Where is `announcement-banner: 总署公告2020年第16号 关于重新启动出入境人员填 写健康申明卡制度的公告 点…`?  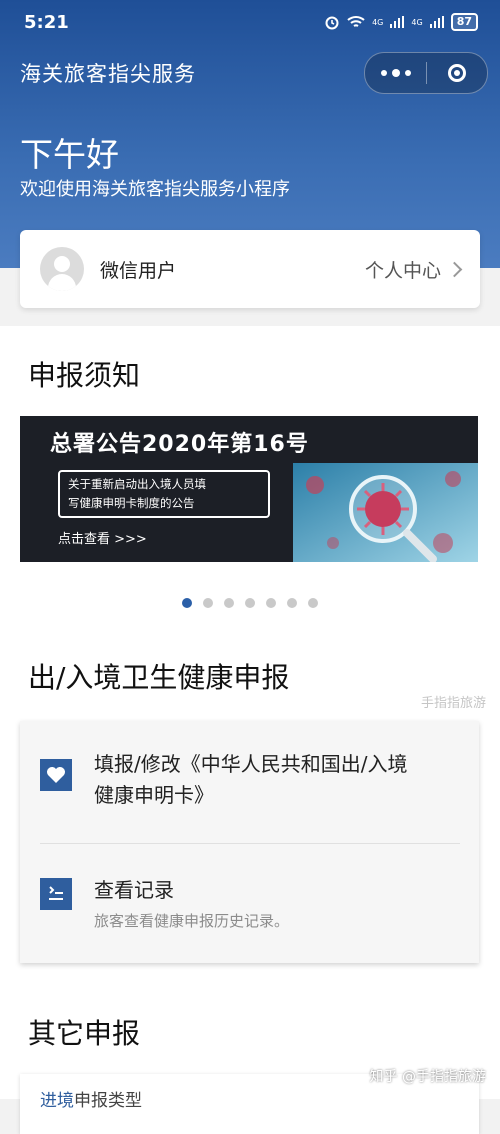 announcement-banner: 总署公告2020年第16号 关于重新启动出入境人员填 写健康申明卡制度的公告 点… is located at coordinates (249, 489).